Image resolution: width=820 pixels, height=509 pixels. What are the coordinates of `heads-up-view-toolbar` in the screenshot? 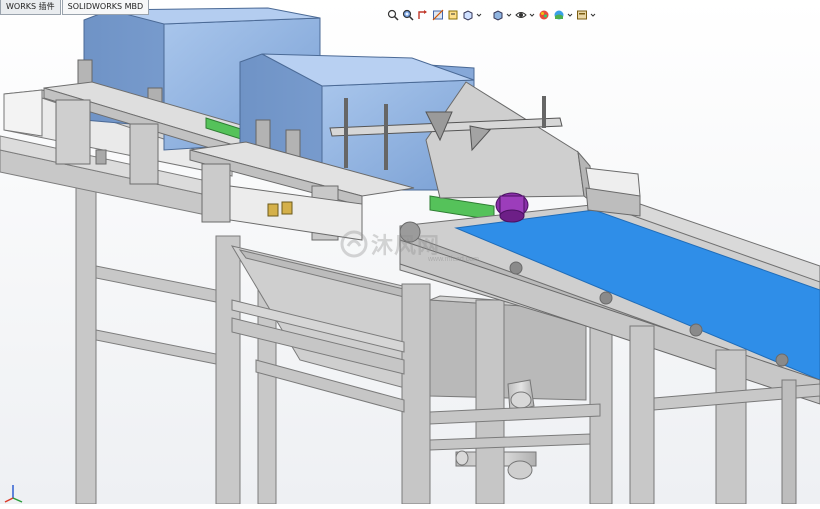 It's located at (491, 15).